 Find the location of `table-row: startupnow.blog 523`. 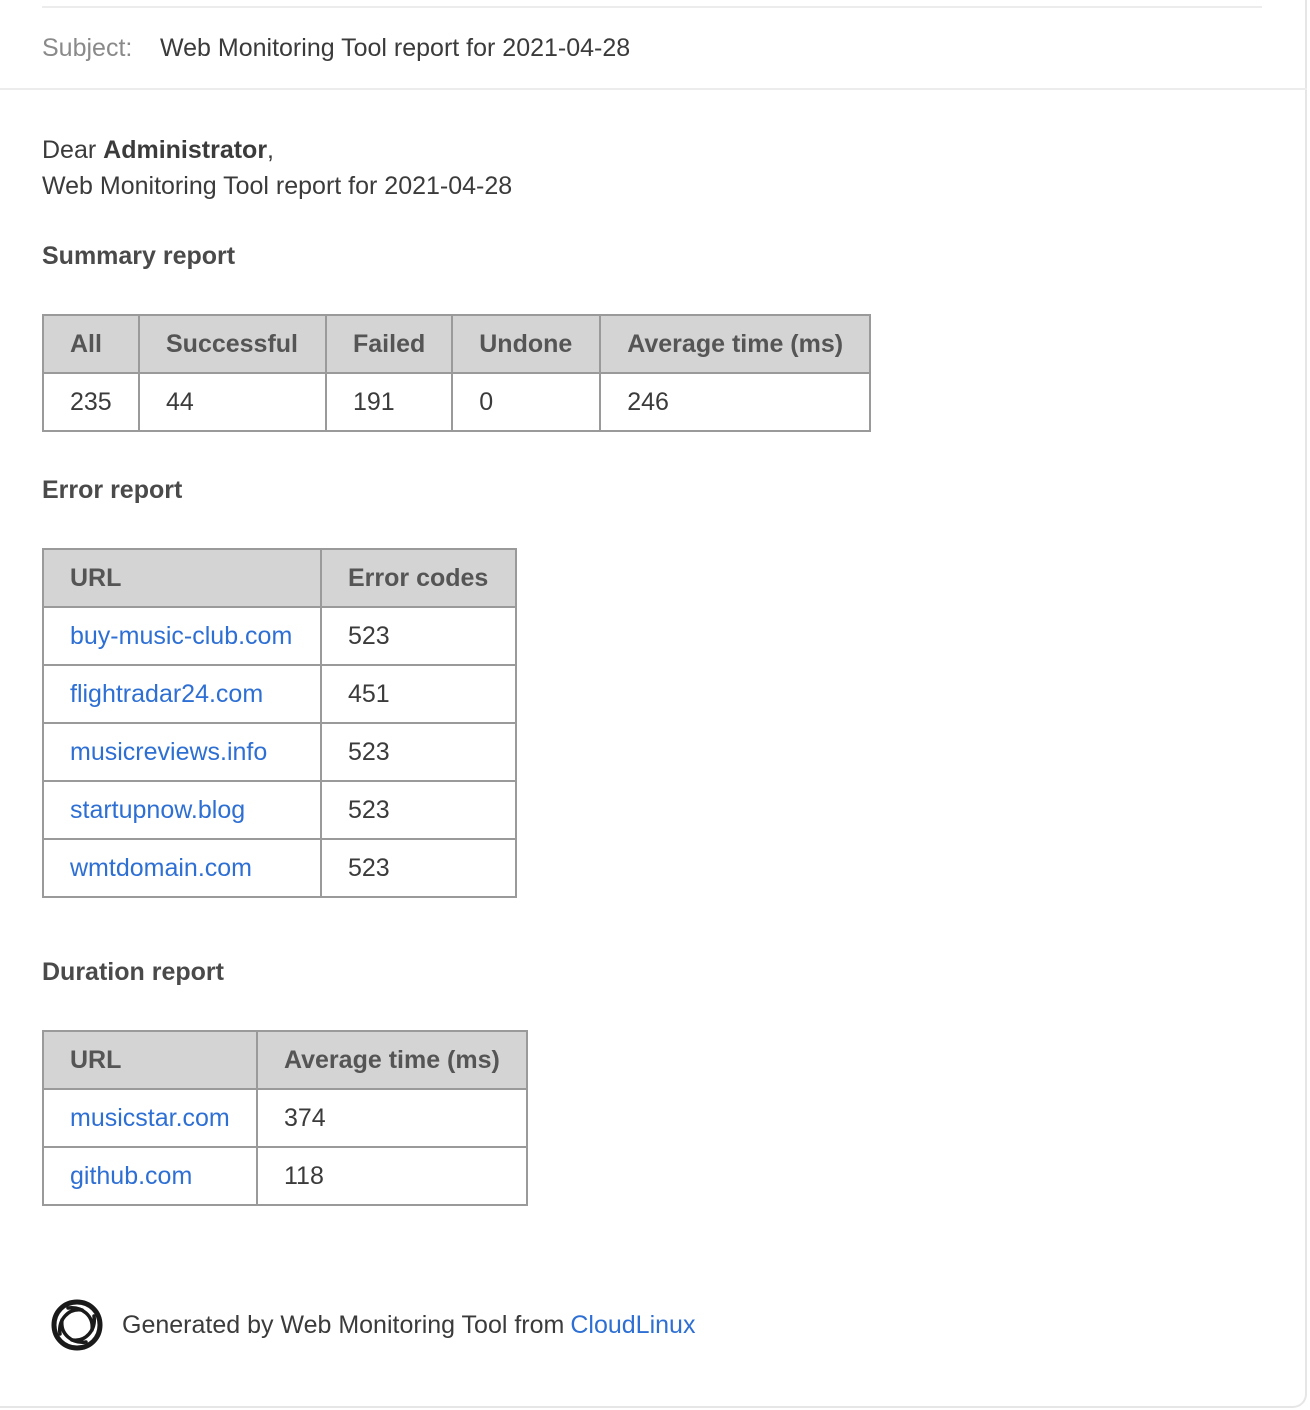

table-row: startupnow.blog 523 is located at coordinates (279, 810).